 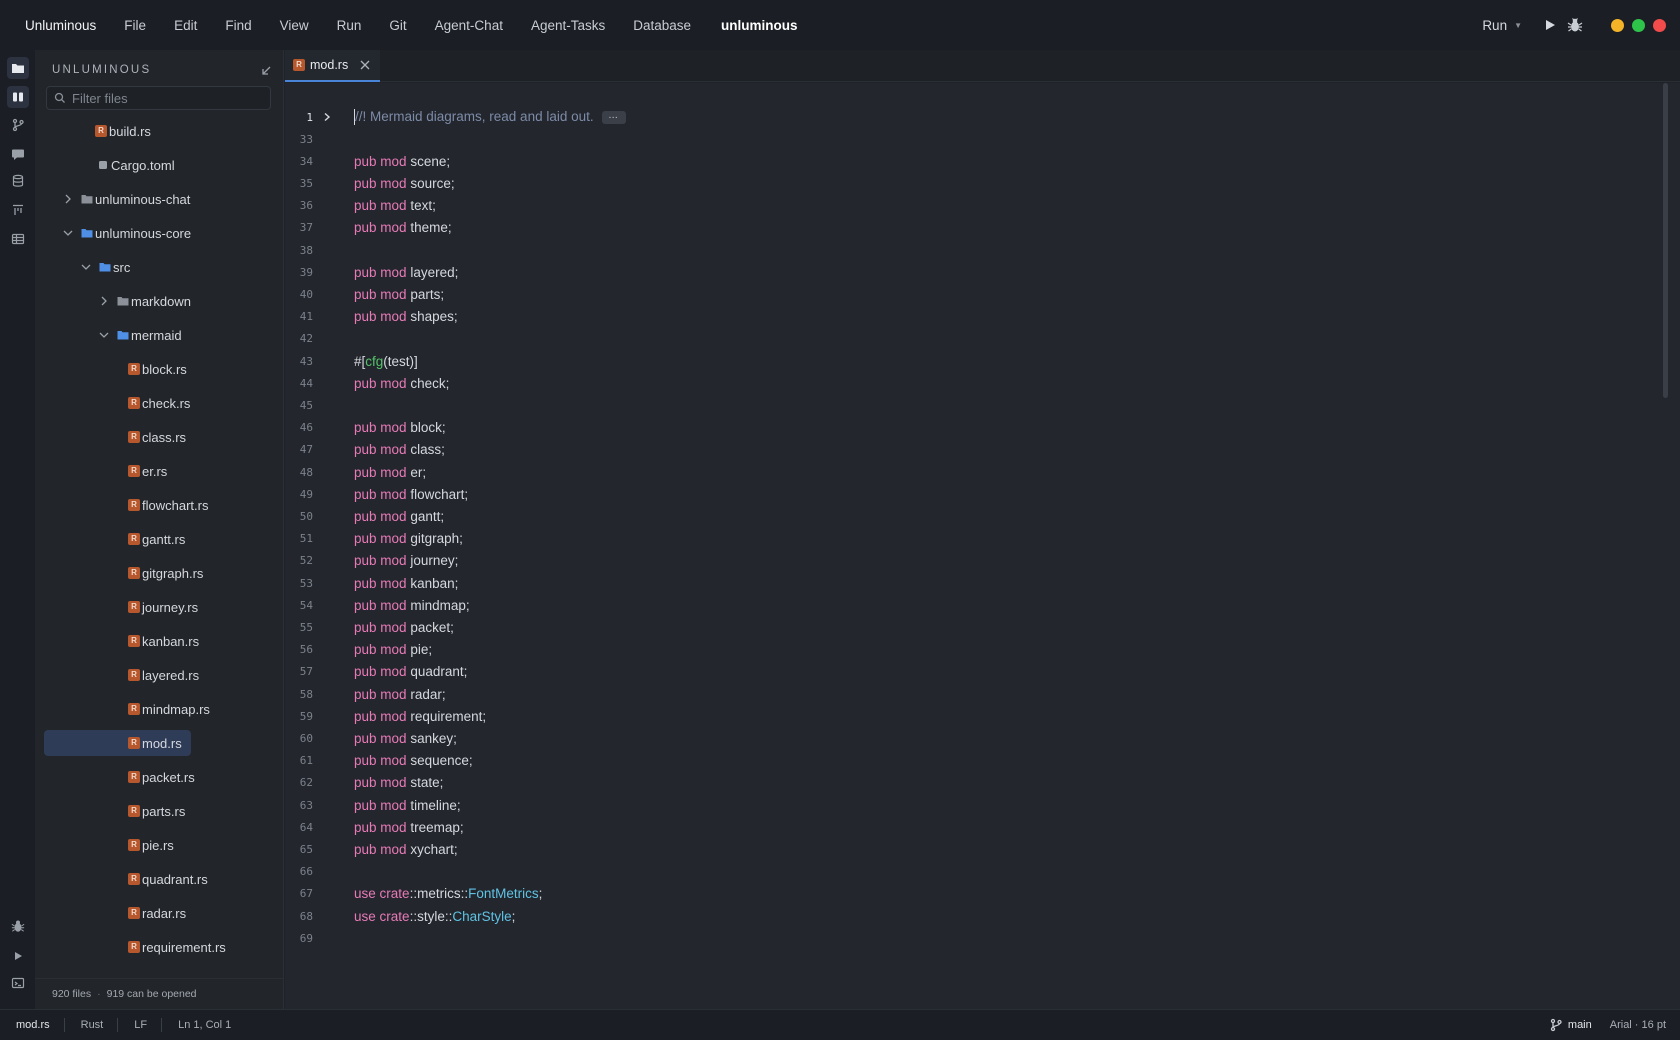 I want to click on terminal-icon, so click(x=18, y=983).